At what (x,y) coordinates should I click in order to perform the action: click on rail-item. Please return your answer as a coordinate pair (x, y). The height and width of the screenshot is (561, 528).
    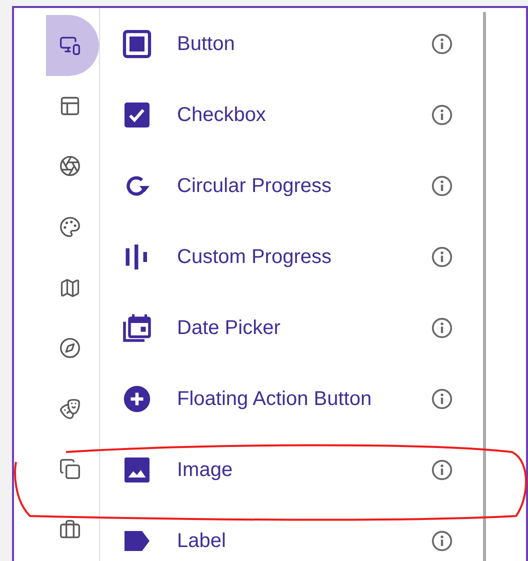
    Looking at the image, I should click on (72, 45).